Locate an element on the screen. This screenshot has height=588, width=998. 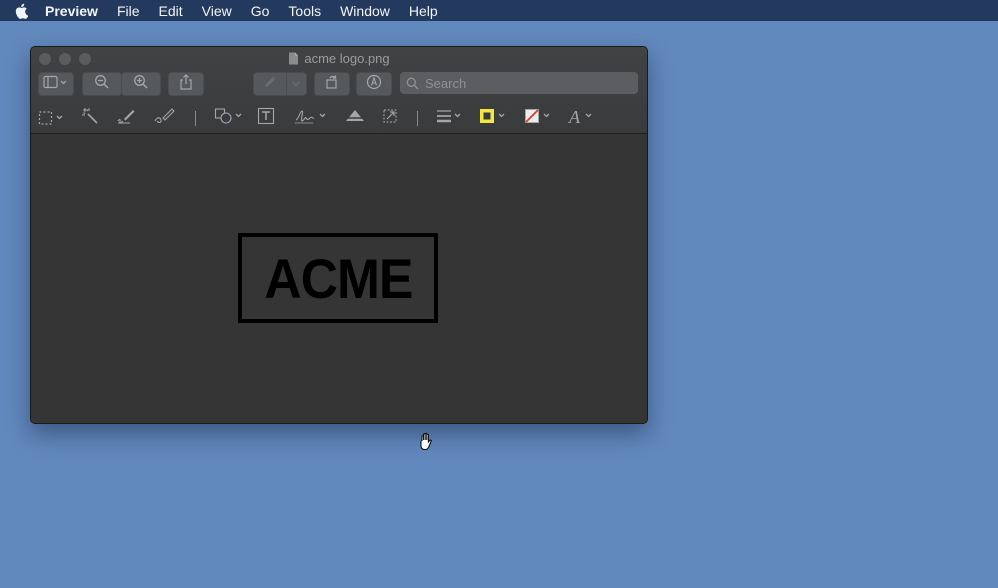
adjust-size-icon is located at coordinates (390, 118).